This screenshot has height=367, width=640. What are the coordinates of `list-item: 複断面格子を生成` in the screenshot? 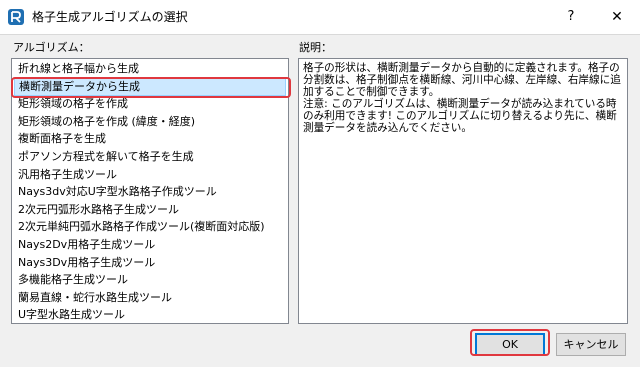 It's located at (150, 139).